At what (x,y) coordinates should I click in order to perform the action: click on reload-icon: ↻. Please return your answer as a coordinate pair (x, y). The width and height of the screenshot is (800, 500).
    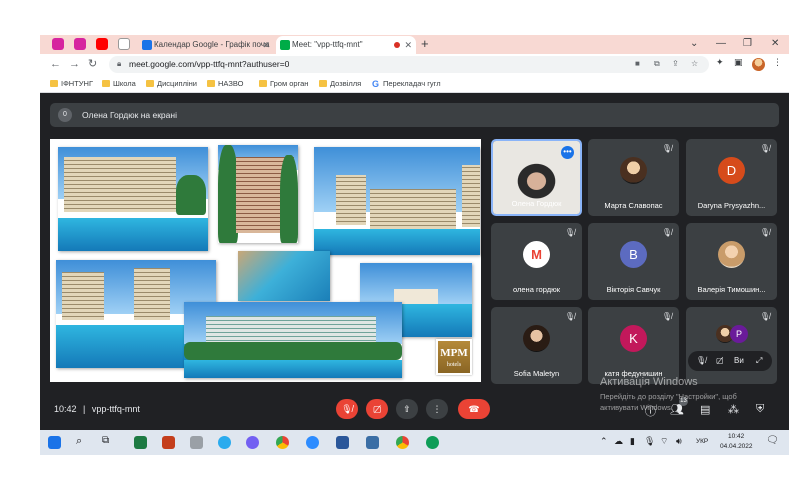
    Looking at the image, I should click on (92, 64).